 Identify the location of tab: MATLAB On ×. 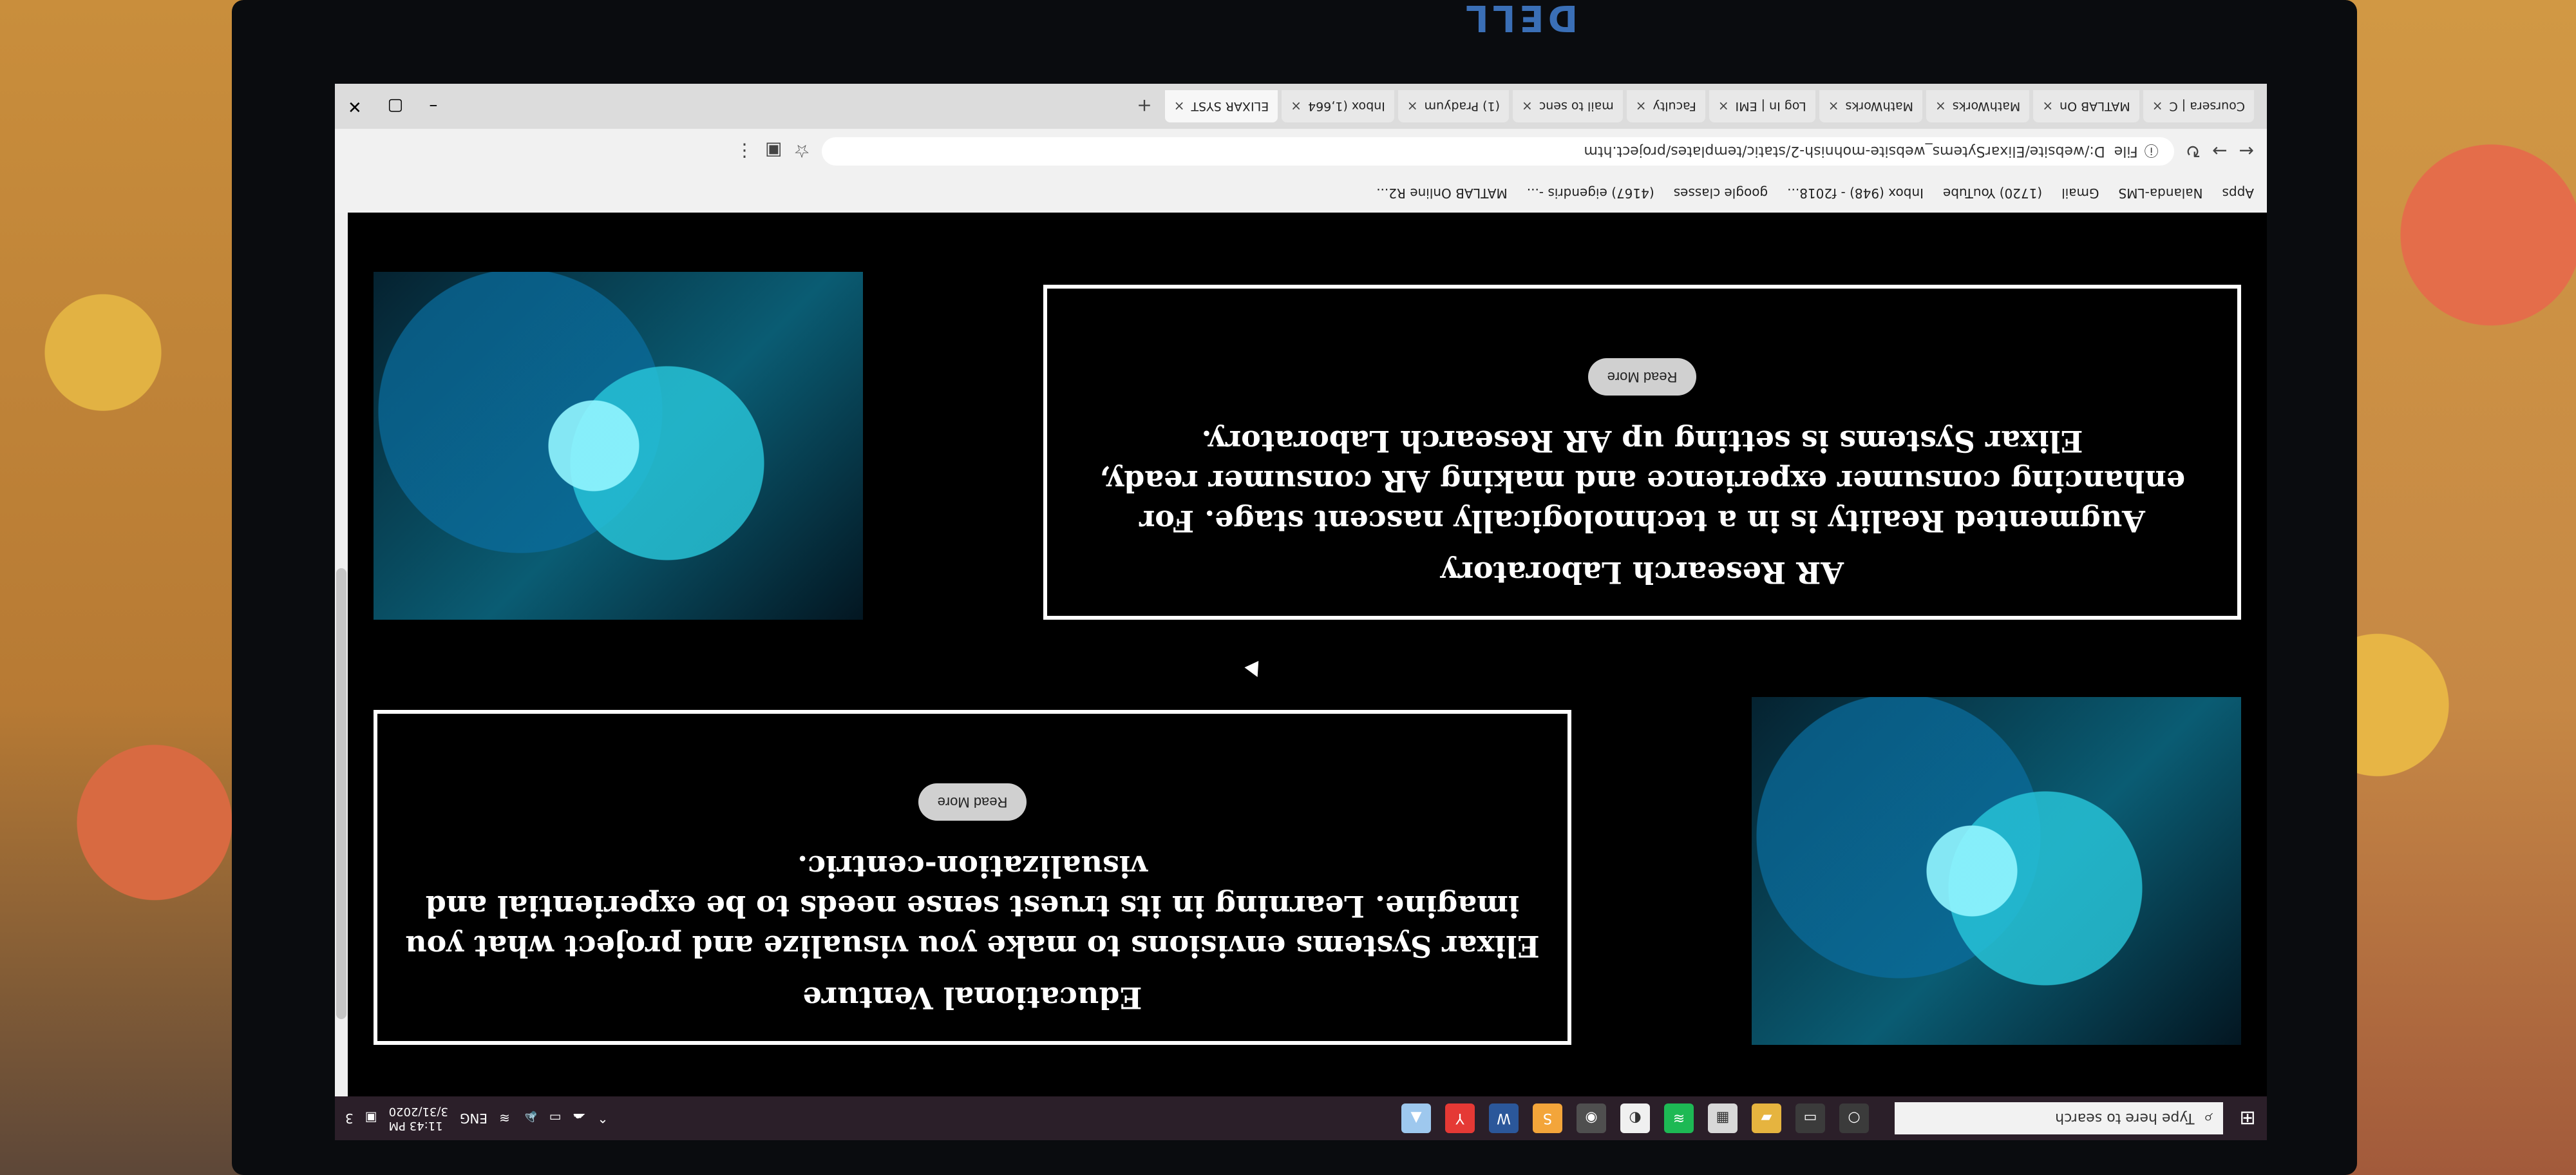
(2086, 106).